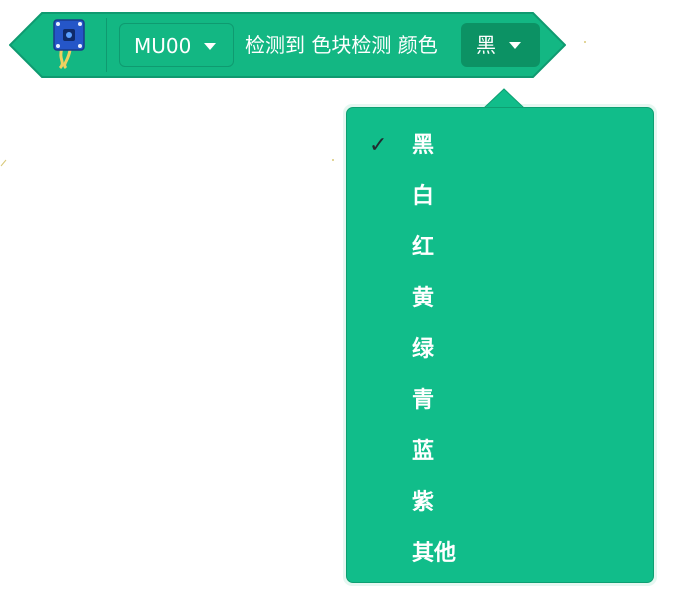  I want to click on menu-item-cyan: 青, so click(500, 400).